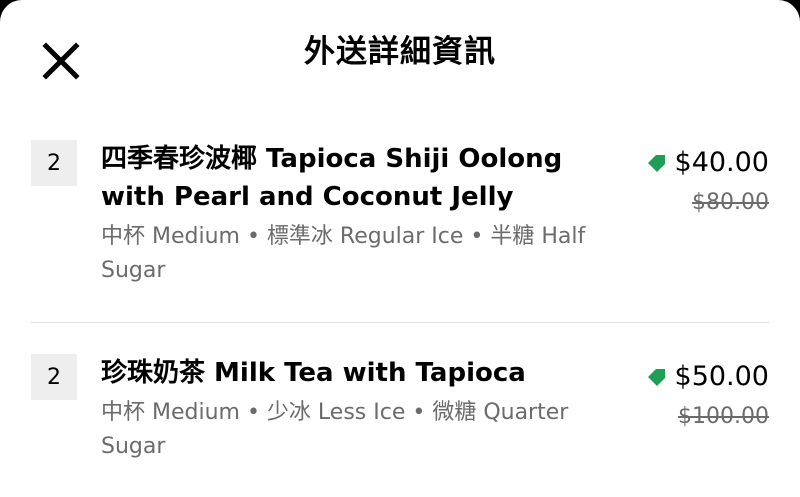  What do you see at coordinates (723, 416) in the screenshot?
I see `original-price: $100.00` at bounding box center [723, 416].